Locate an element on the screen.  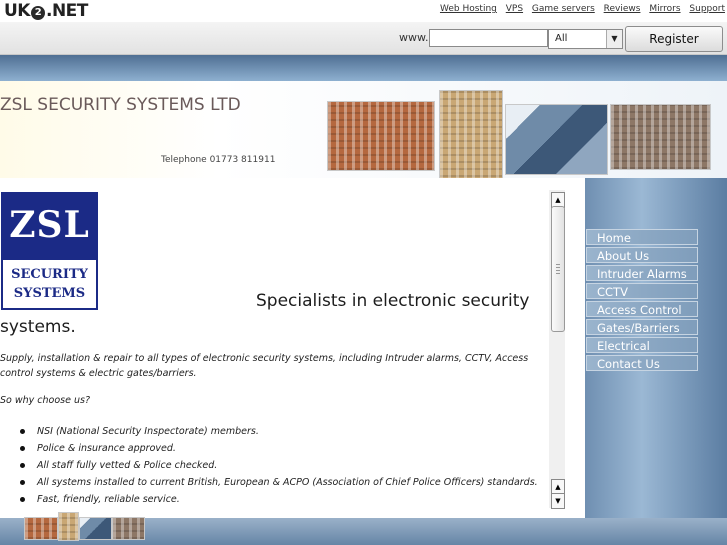
link-web-hosting: Web Hosting is located at coordinates (468, 9).